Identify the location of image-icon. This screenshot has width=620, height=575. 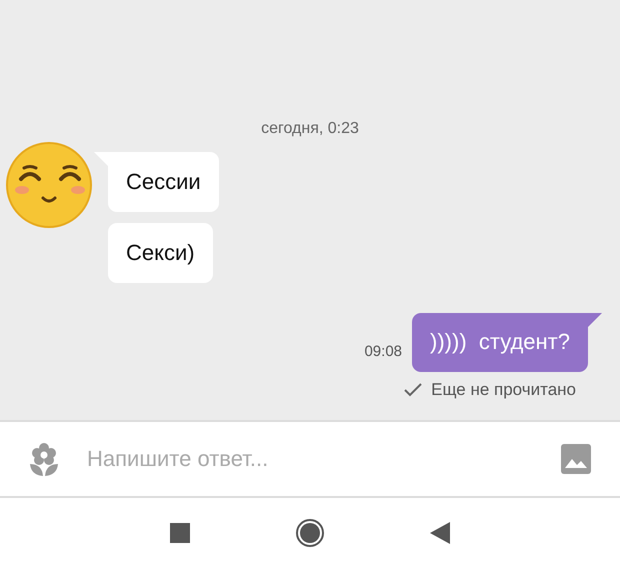
(576, 459).